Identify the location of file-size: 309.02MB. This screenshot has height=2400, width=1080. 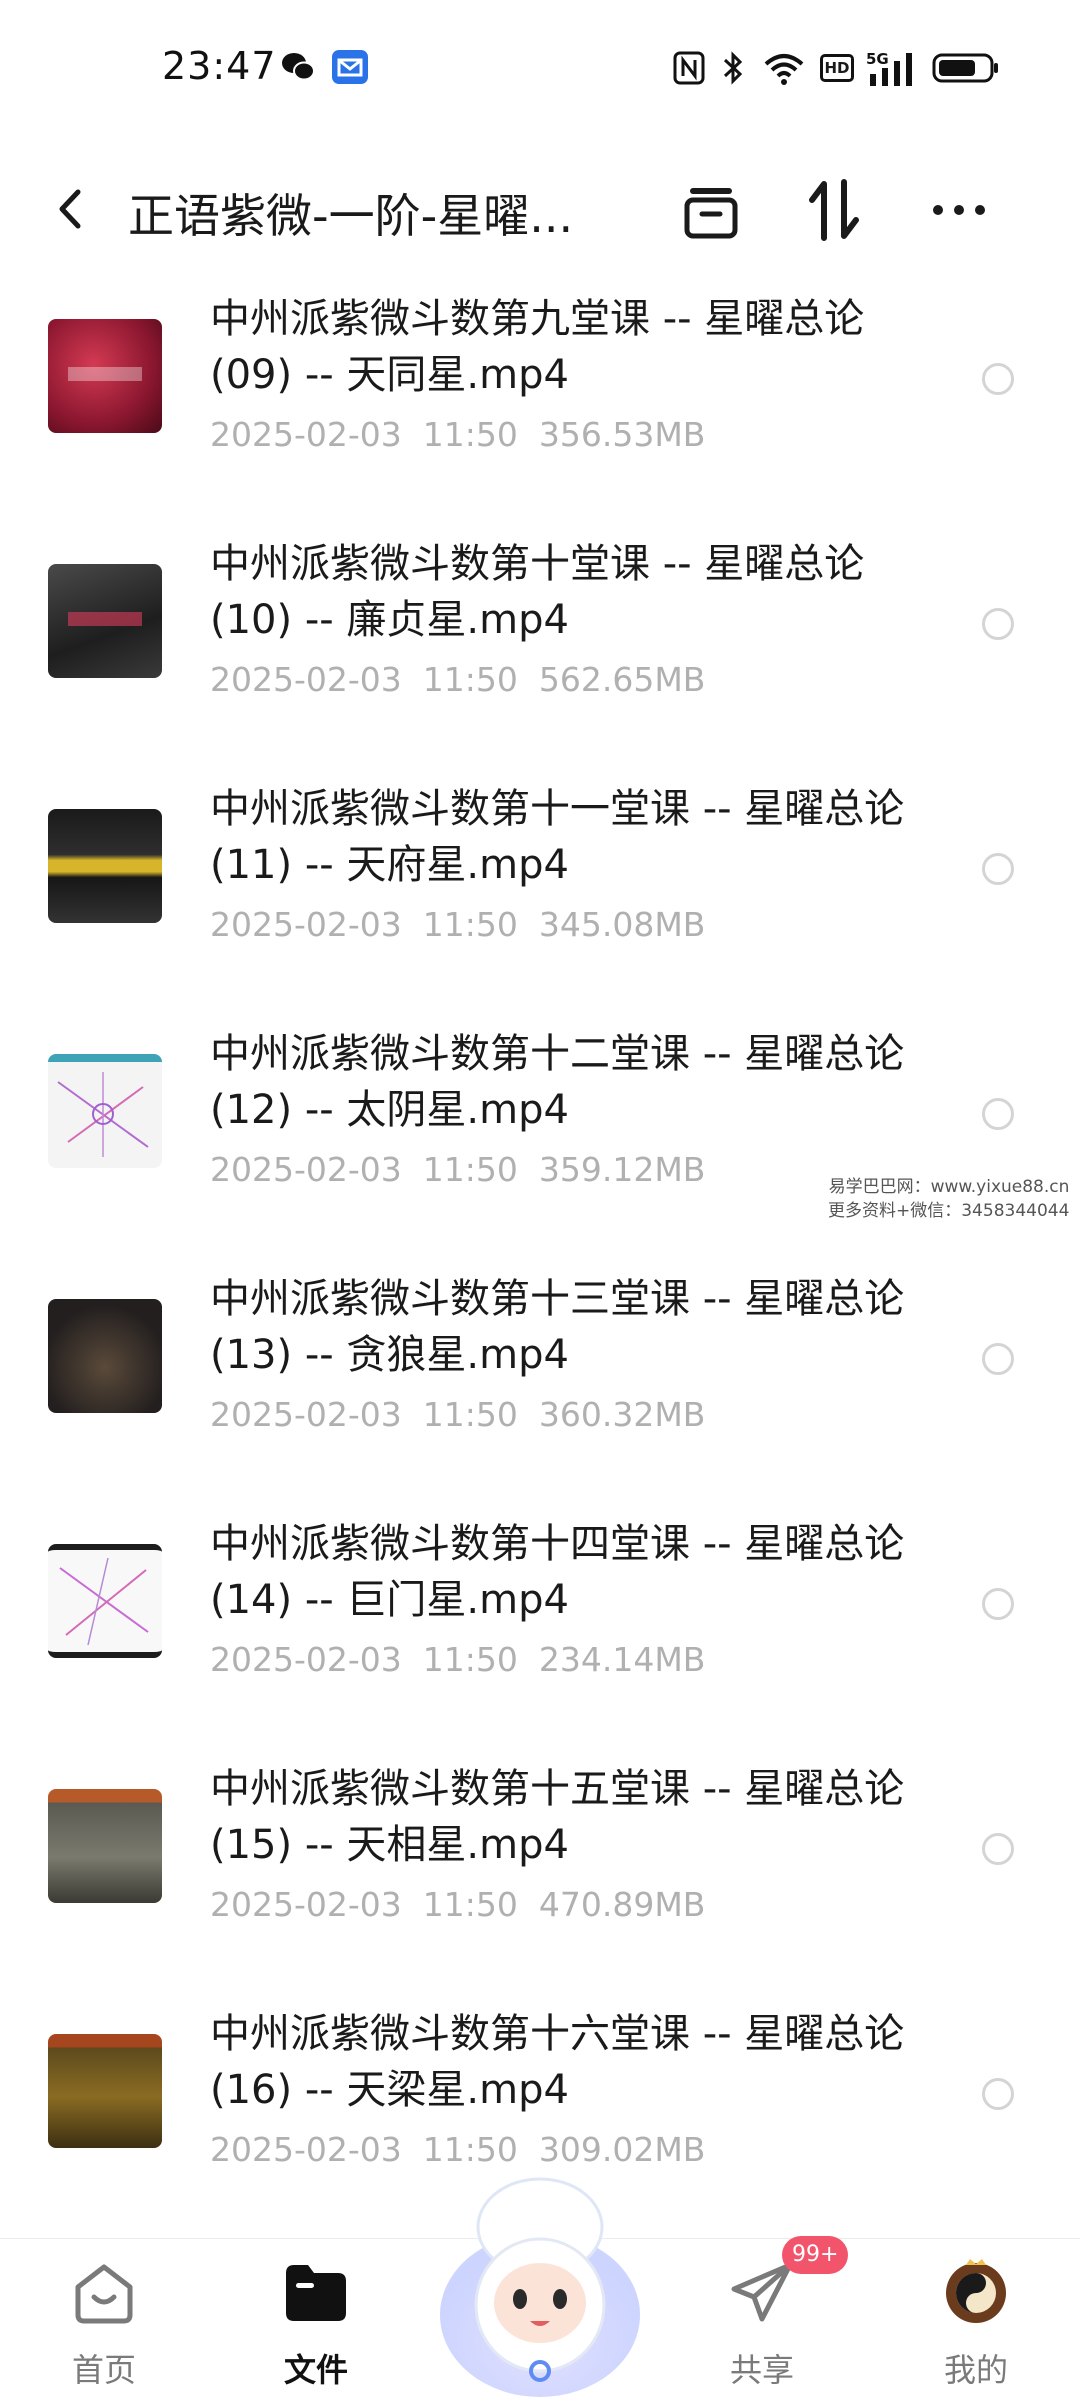
(622, 2149).